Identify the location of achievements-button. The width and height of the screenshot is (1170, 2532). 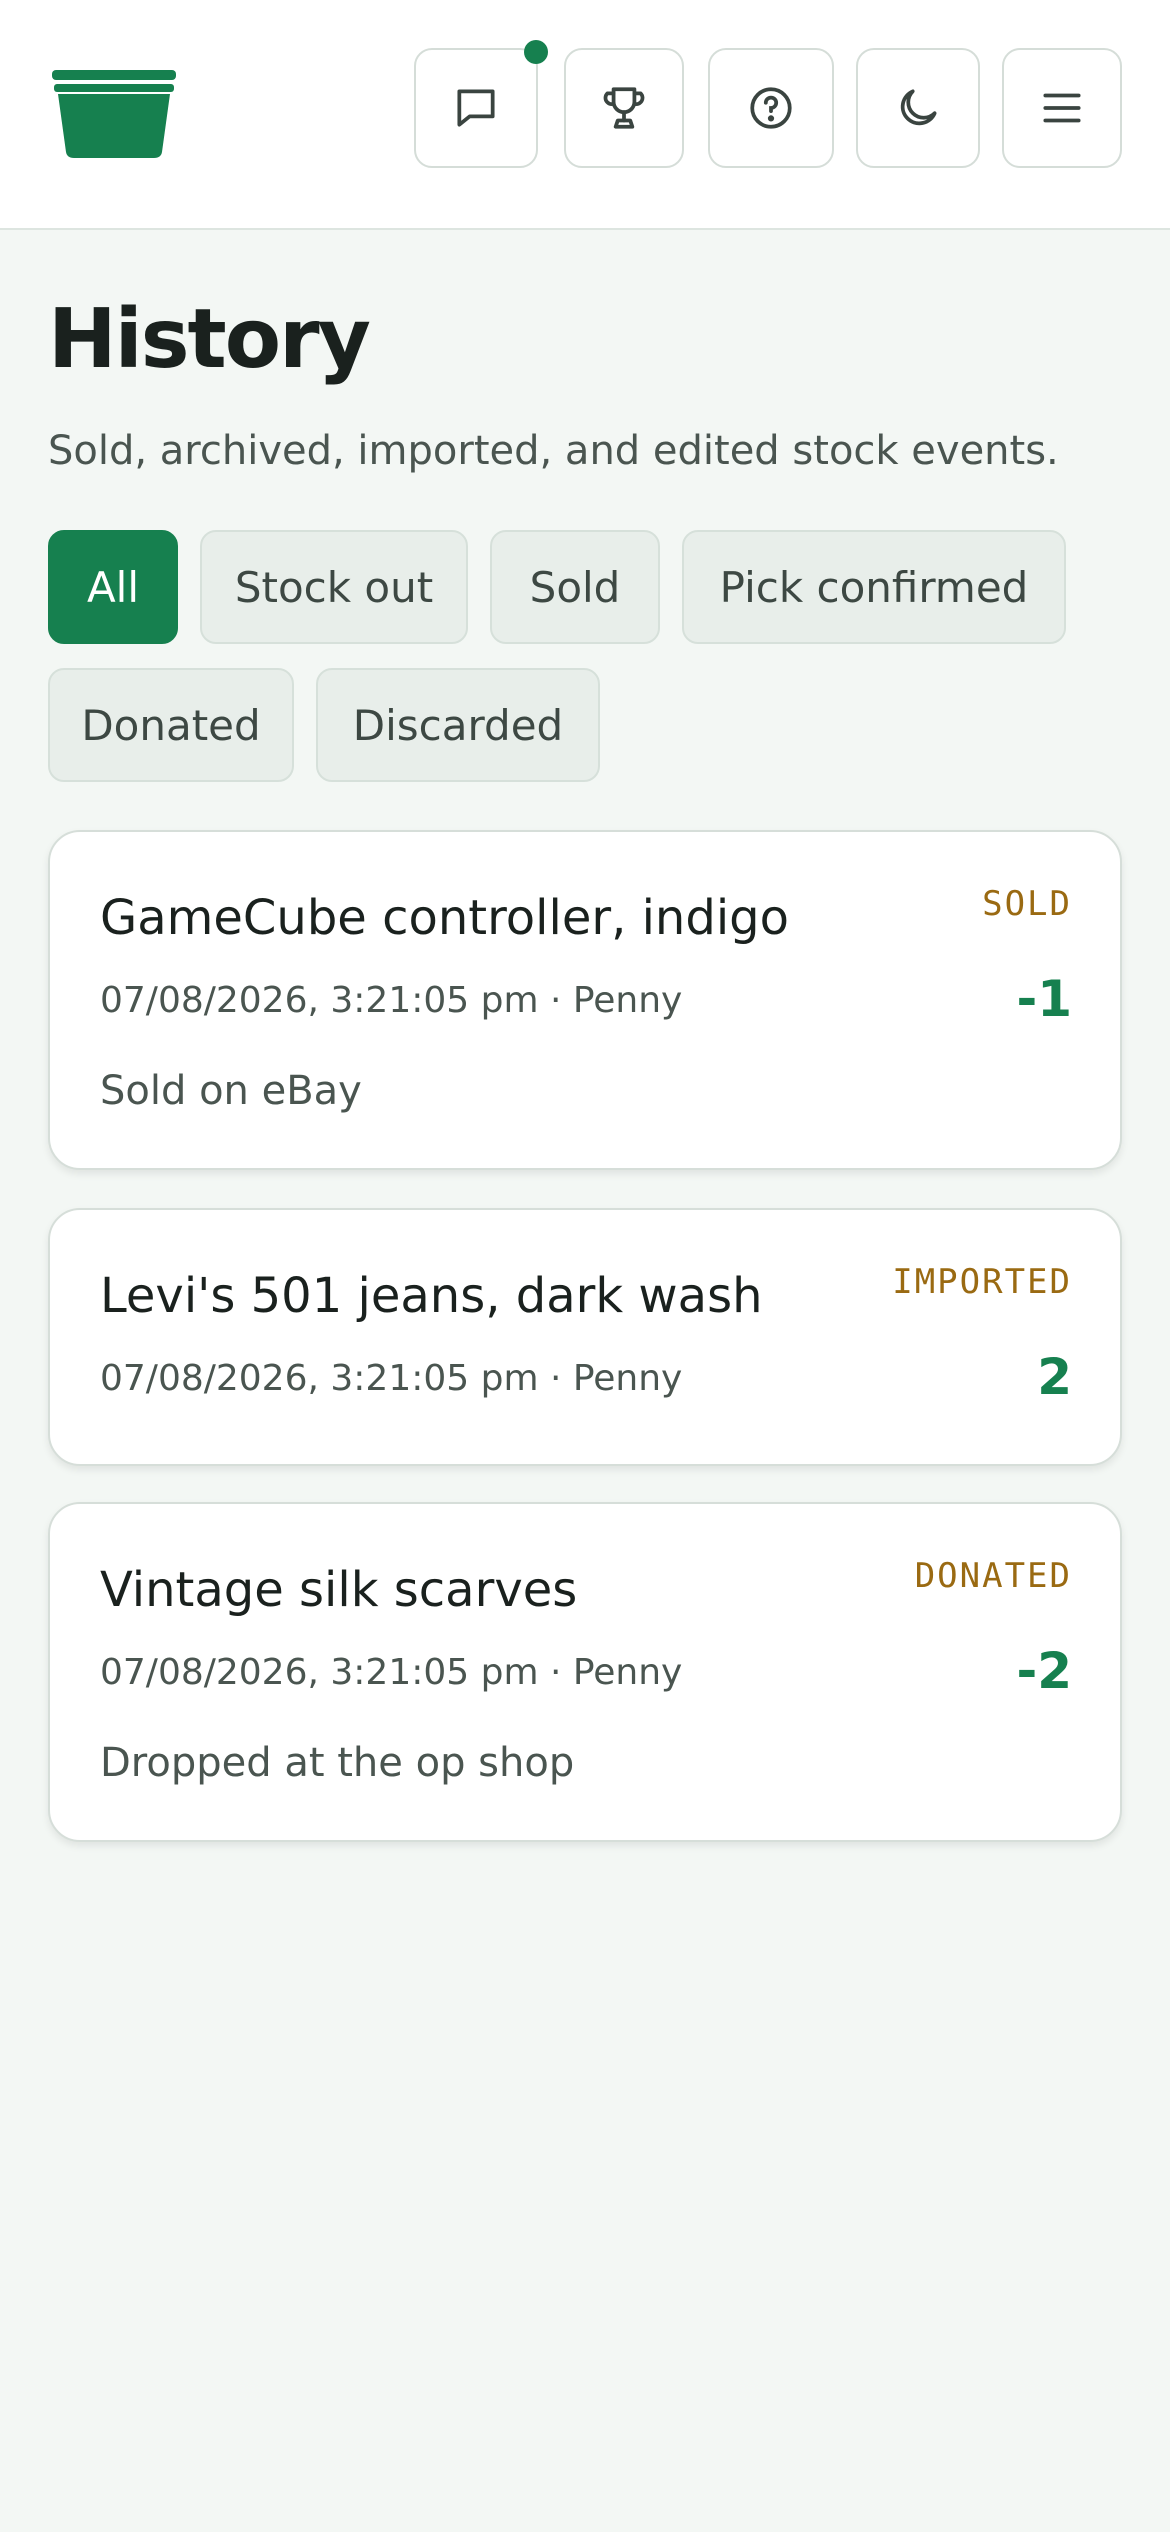
(624, 108).